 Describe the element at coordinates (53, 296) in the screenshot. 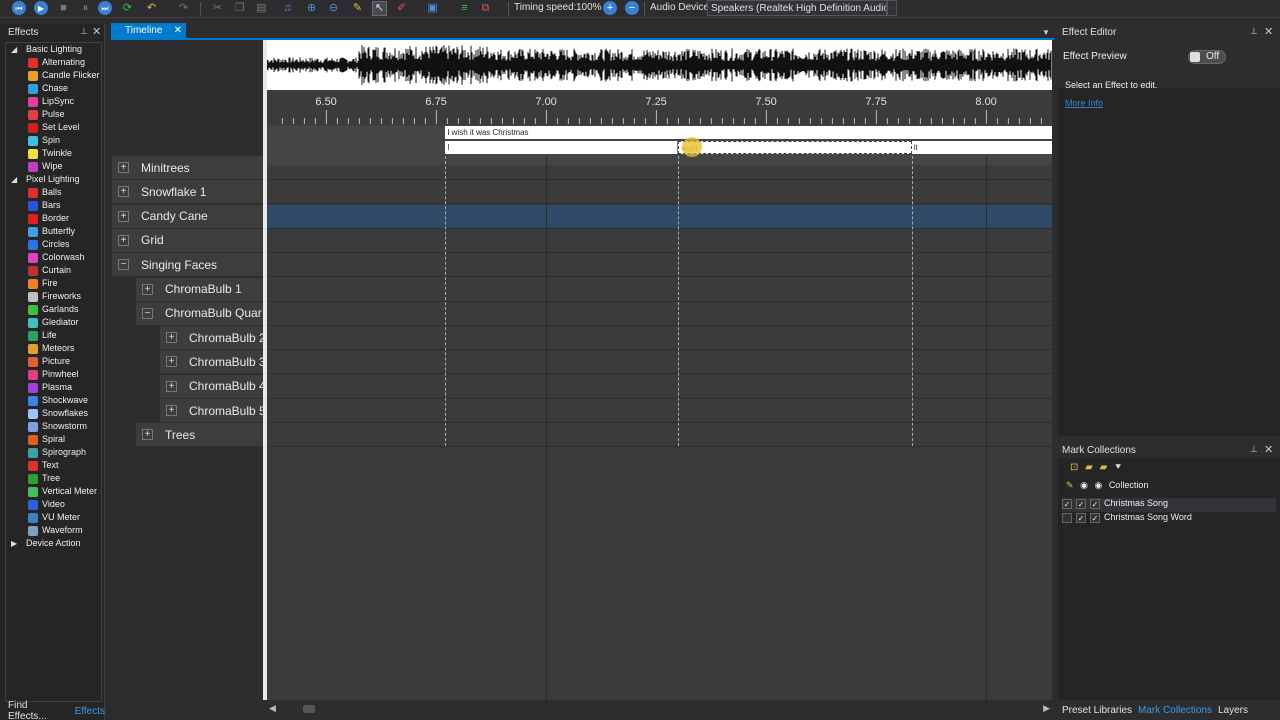

I see `effect-item: Fireworks` at that location.